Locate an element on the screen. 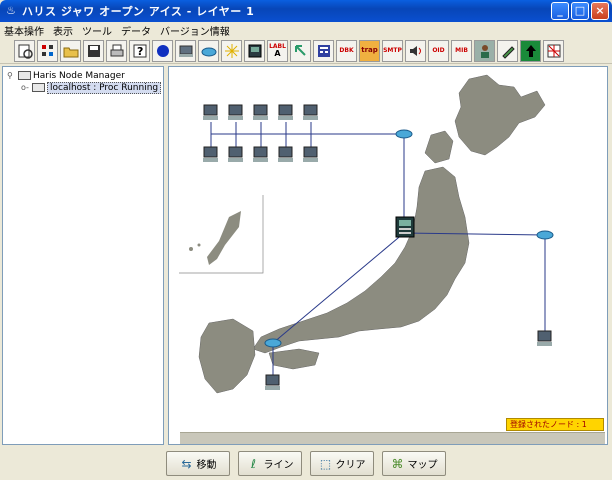 The height and width of the screenshot is (480, 612). edit-pen-icon is located at coordinates (508, 52).